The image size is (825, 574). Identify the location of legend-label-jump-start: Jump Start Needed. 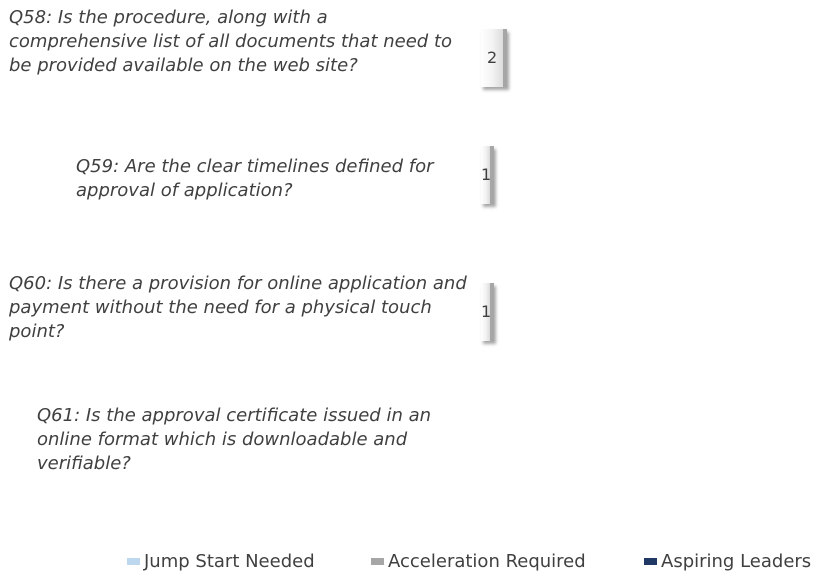
(229, 561).